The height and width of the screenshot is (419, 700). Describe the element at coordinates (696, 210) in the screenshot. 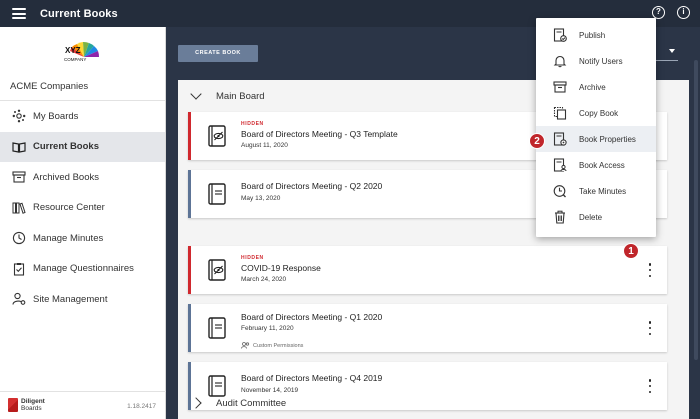

I see `scrollbar-thumb` at that location.